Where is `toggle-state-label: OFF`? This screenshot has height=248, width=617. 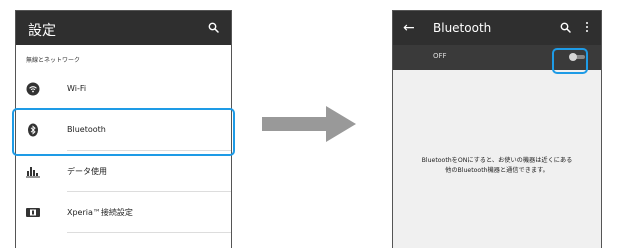 toggle-state-label: OFF is located at coordinates (440, 56).